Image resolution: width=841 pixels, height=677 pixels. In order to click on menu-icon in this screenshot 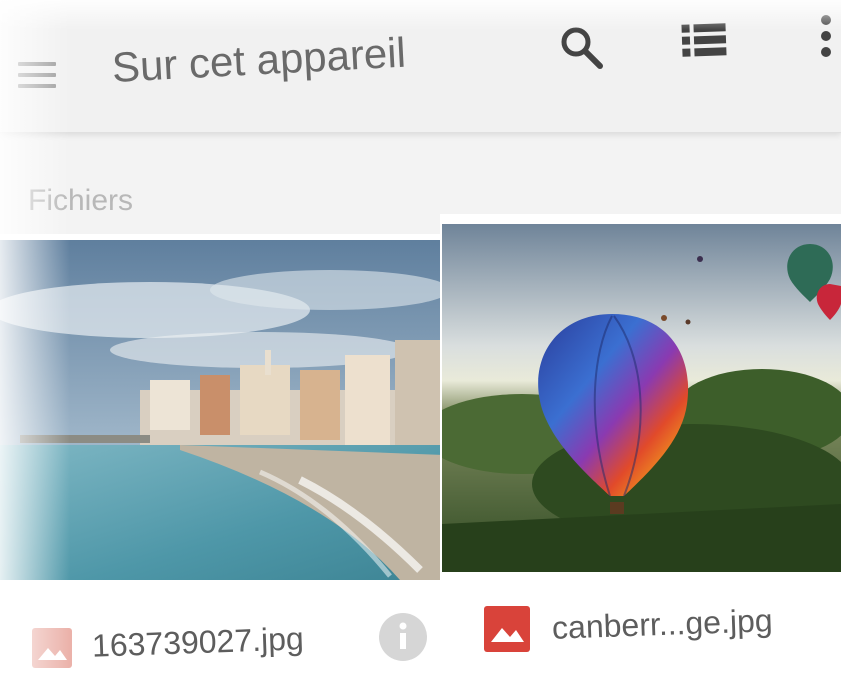, I will do `click(37, 76)`.